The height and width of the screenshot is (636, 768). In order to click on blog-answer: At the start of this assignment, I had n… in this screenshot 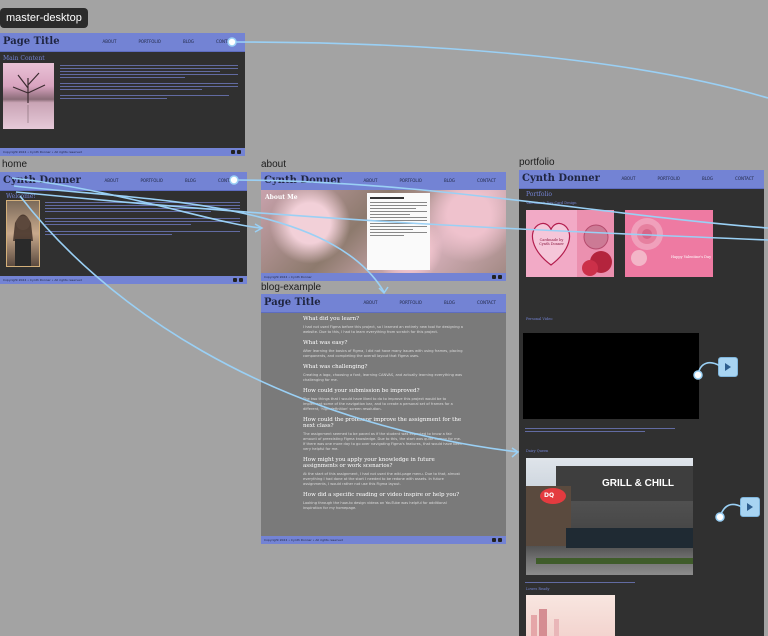, I will do `click(381, 479)`.